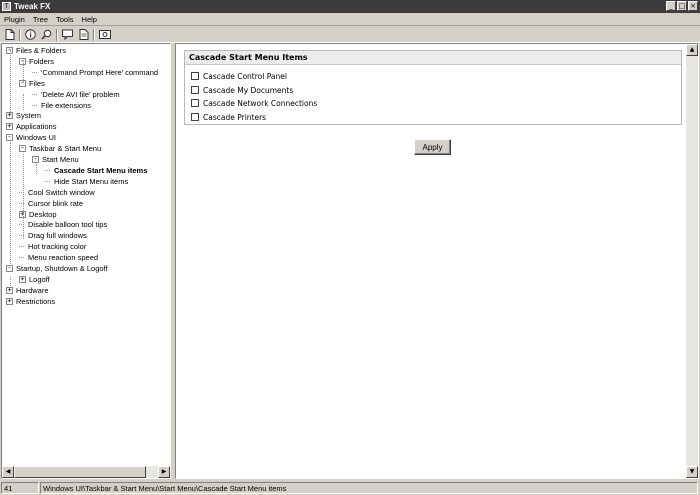 This screenshot has height=495, width=700. I want to click on tree-item-label: Restrictions, so click(36, 301).